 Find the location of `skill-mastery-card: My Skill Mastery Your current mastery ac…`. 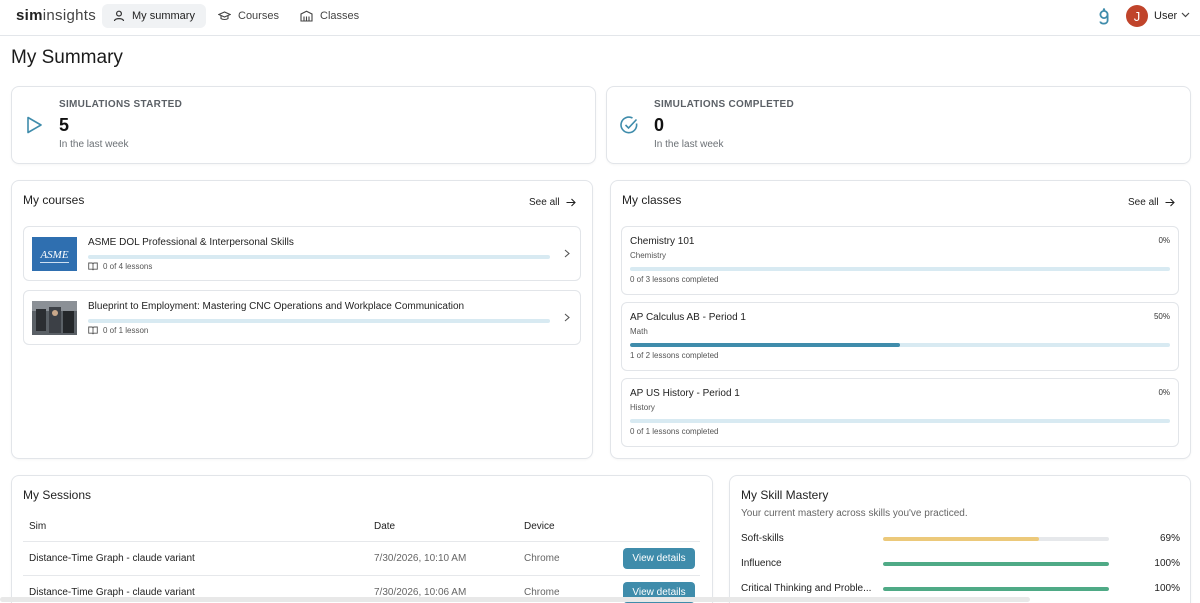

skill-mastery-card: My Skill Mastery Your current mastery ac… is located at coordinates (960, 539).